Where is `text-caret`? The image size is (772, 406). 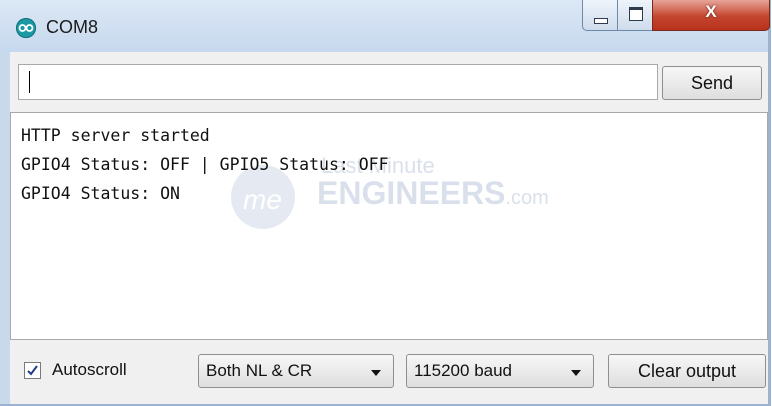 text-caret is located at coordinates (29, 82).